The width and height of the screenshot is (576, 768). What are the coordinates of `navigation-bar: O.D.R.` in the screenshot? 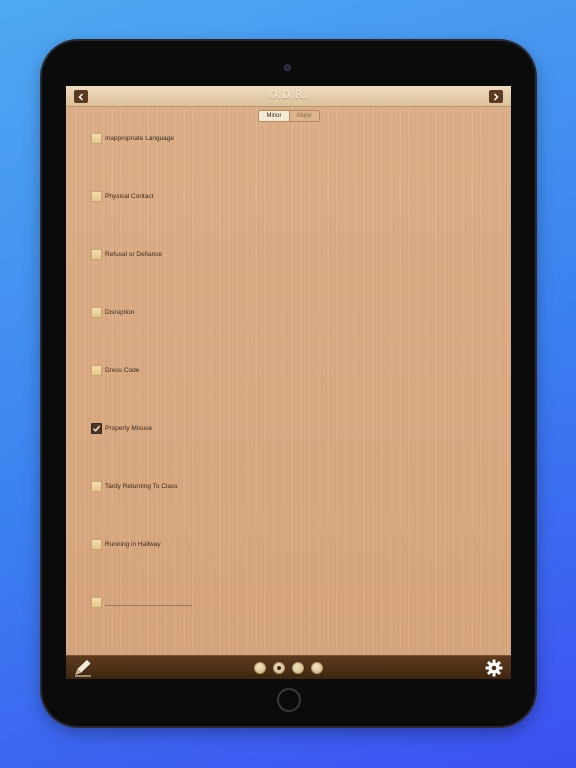 It's located at (288, 96).